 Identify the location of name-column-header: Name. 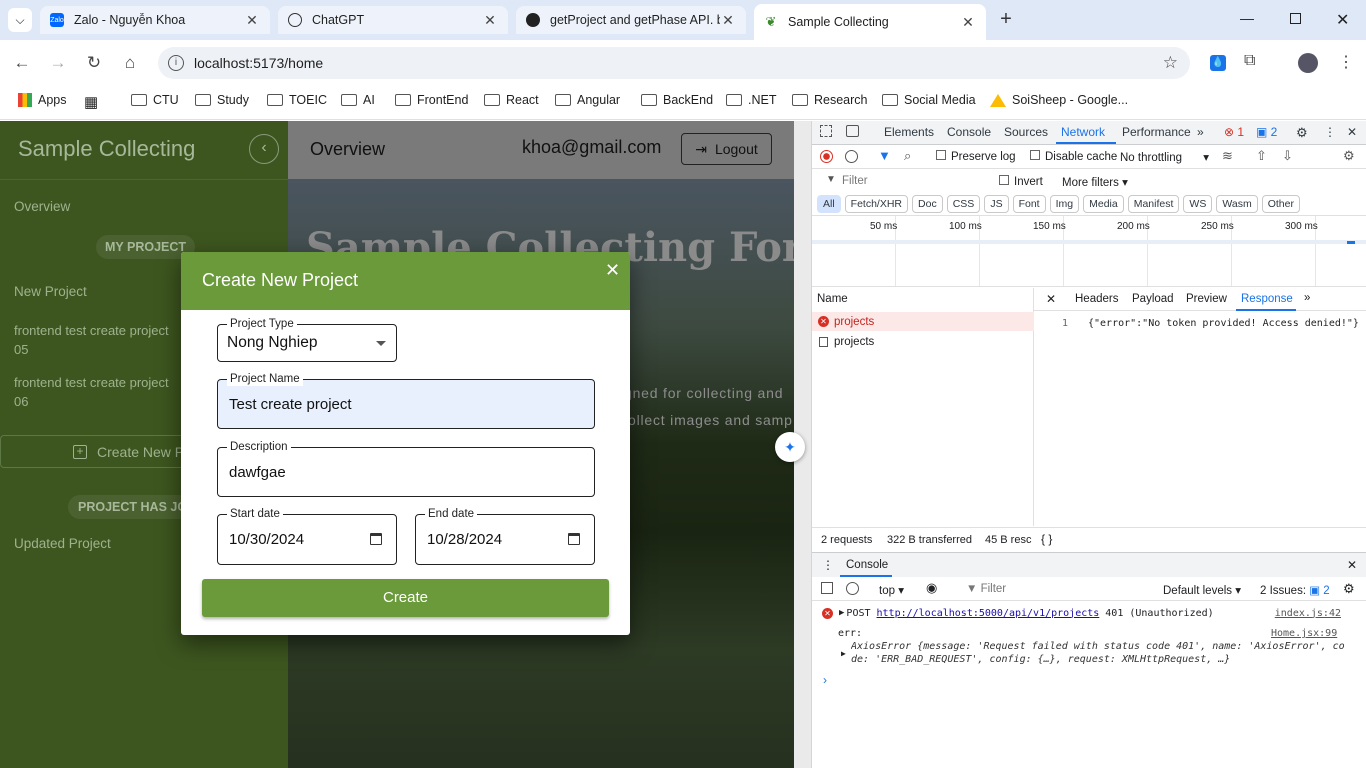
(832, 299).